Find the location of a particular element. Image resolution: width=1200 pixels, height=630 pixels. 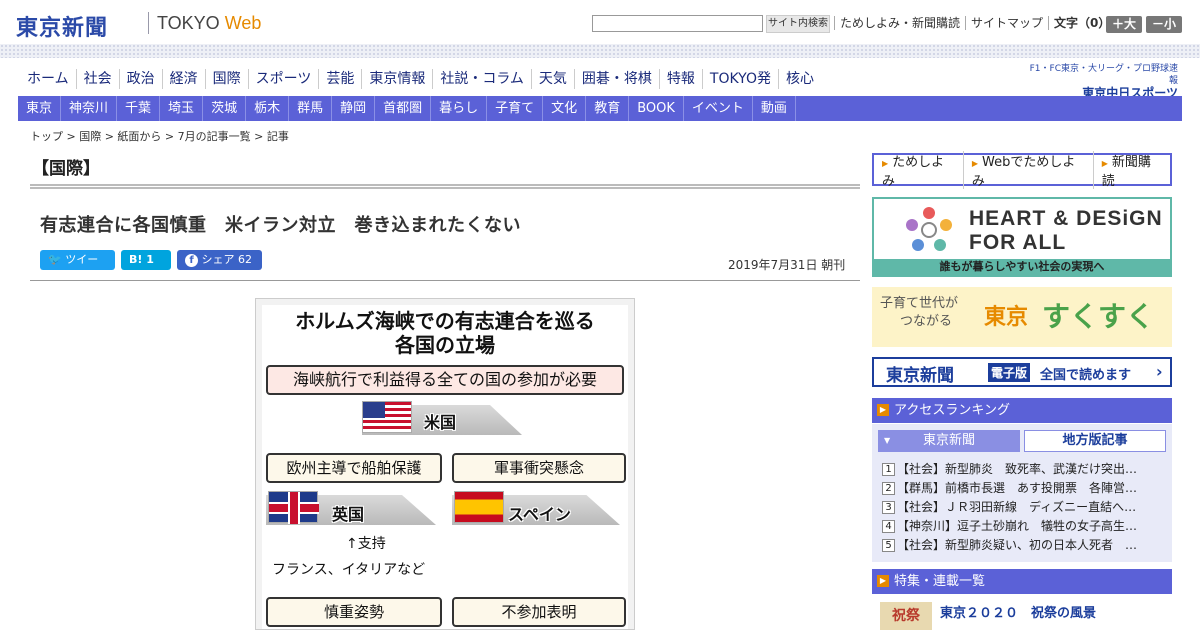

article-headline: 有志連合に各国慎重 米イラン対立 巻き込まれたくない is located at coordinates (280, 225).